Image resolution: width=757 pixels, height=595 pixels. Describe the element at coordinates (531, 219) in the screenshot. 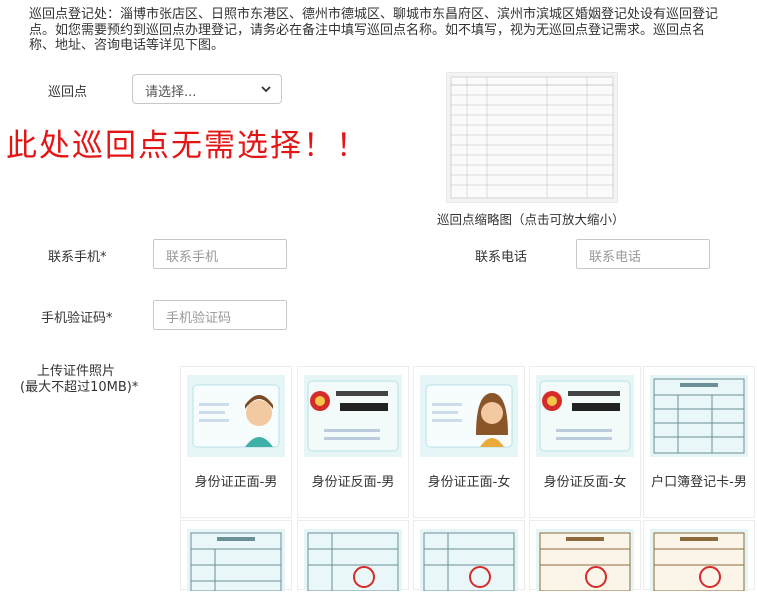

I see `thumbnail-caption: 巡回点缩略图（点击可放大缩小）` at that location.